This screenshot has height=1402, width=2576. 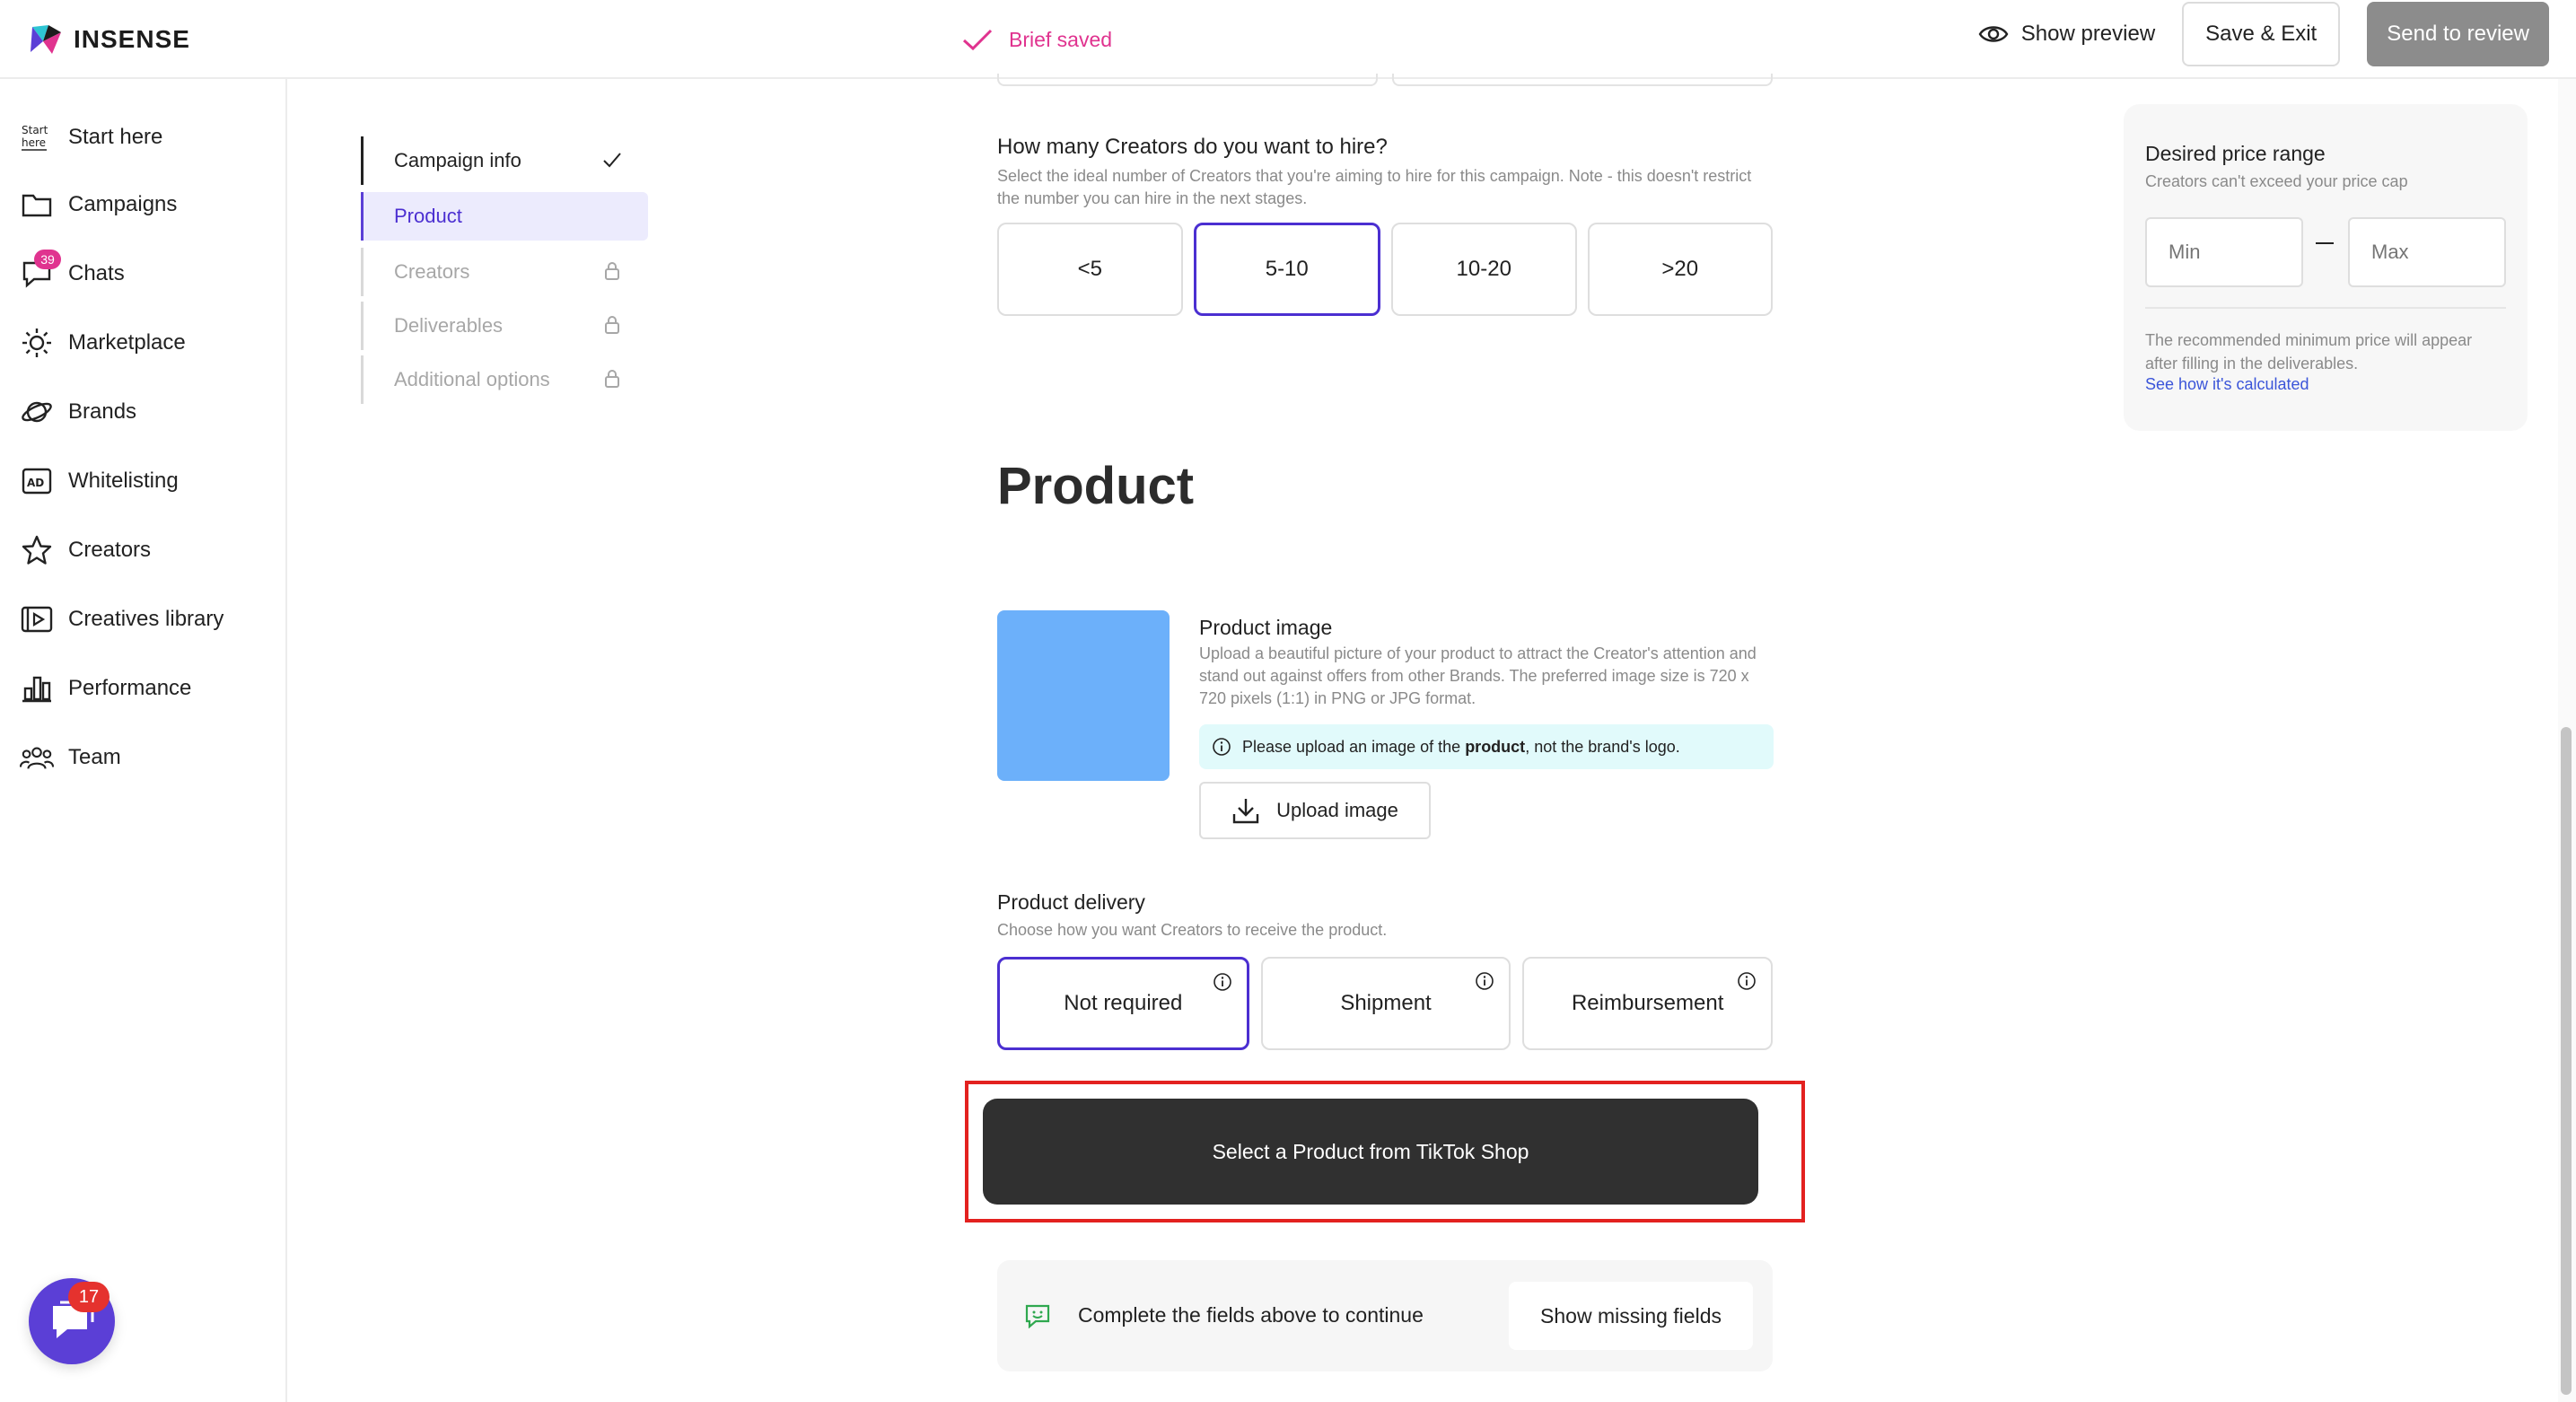 I want to click on smile-message-icon, so click(x=1037, y=1316).